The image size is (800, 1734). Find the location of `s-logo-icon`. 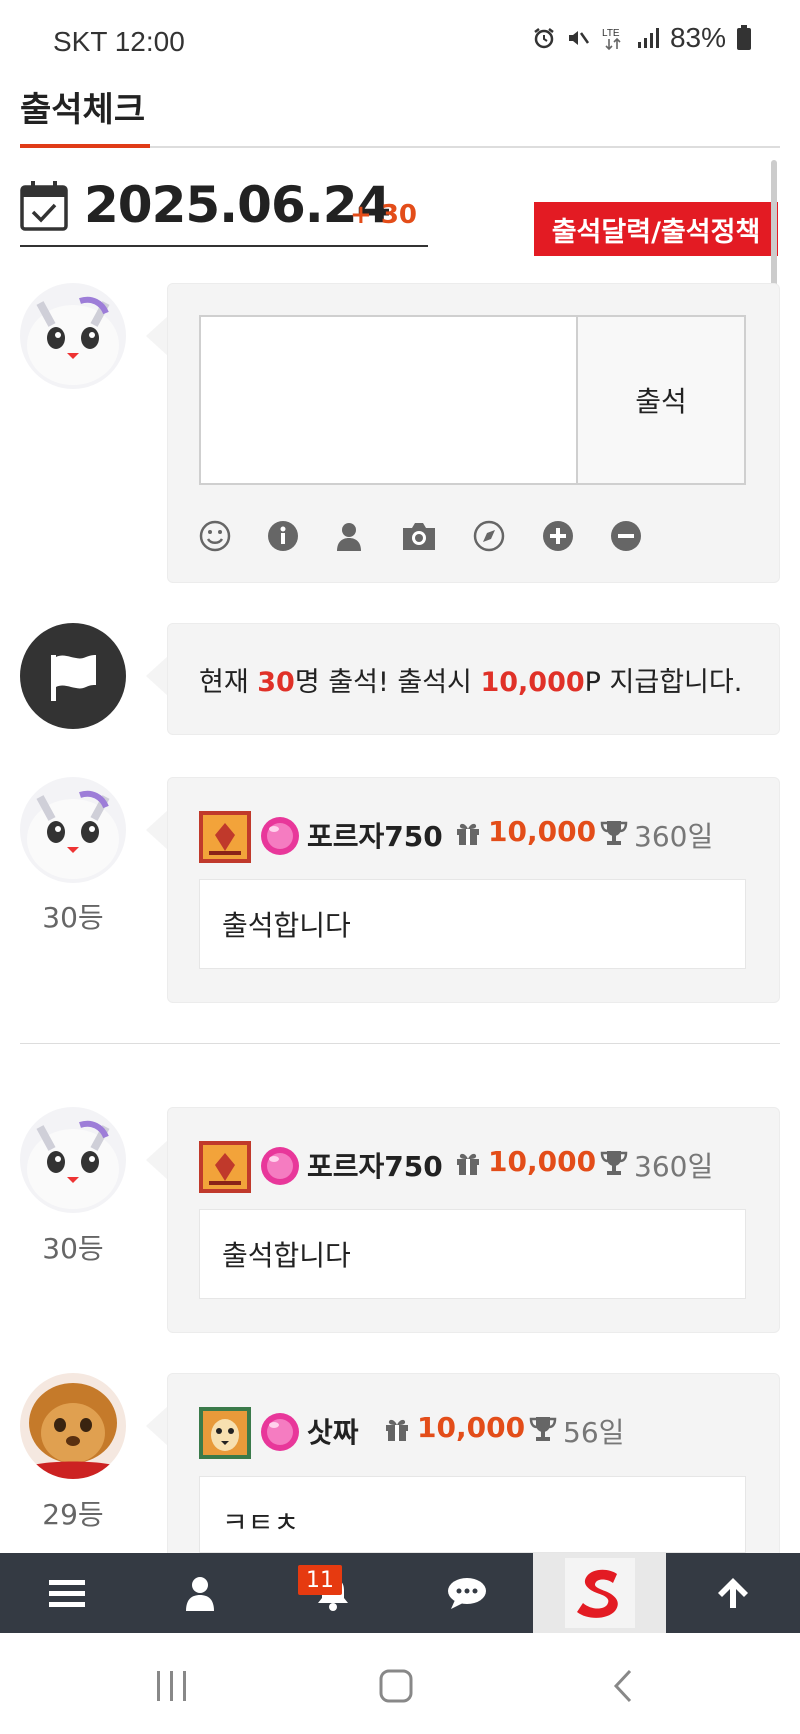

s-logo-icon is located at coordinates (599, 1593).